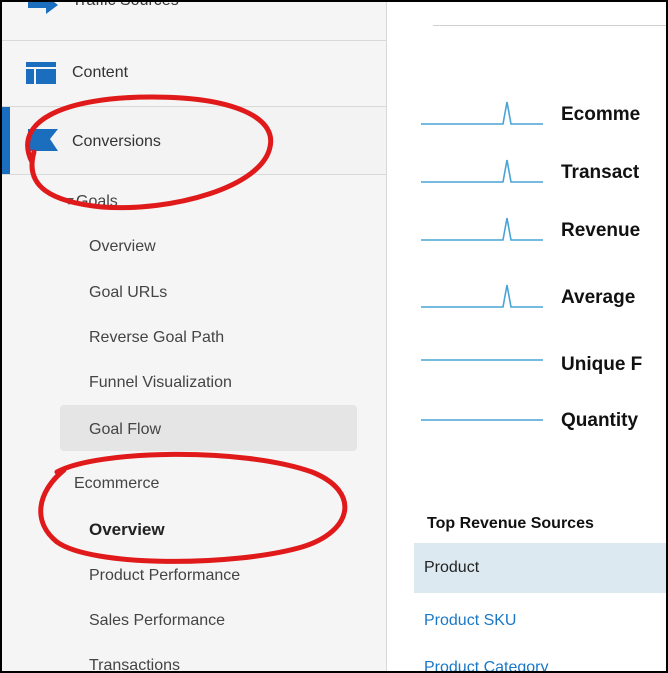 This screenshot has width=668, height=673. Describe the element at coordinates (452, 567) in the screenshot. I see `row-label: Product` at that location.